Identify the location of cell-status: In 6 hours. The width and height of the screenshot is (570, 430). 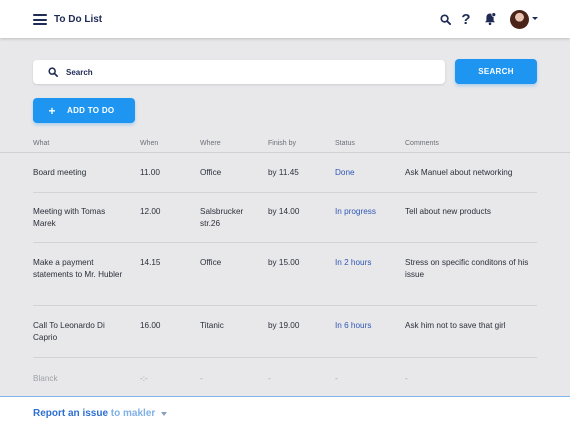
(353, 325).